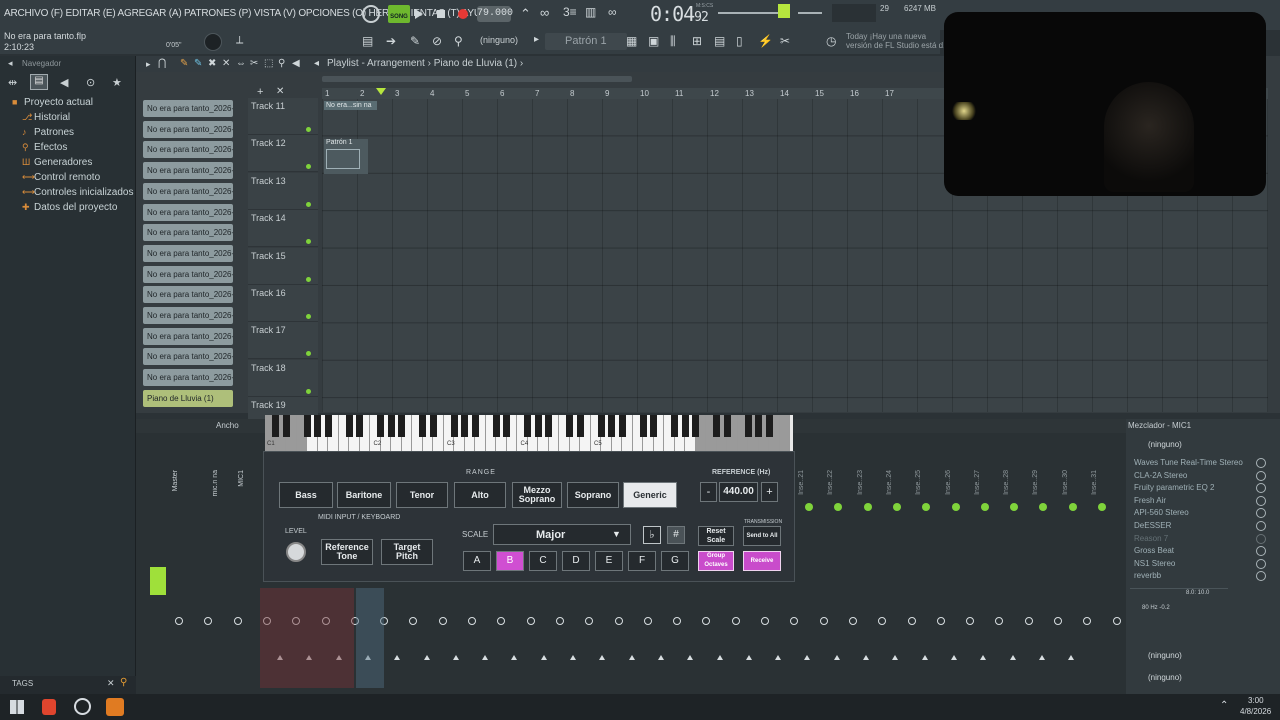  What do you see at coordinates (17, 707) in the screenshot?
I see `windows-start-icon` at bounding box center [17, 707].